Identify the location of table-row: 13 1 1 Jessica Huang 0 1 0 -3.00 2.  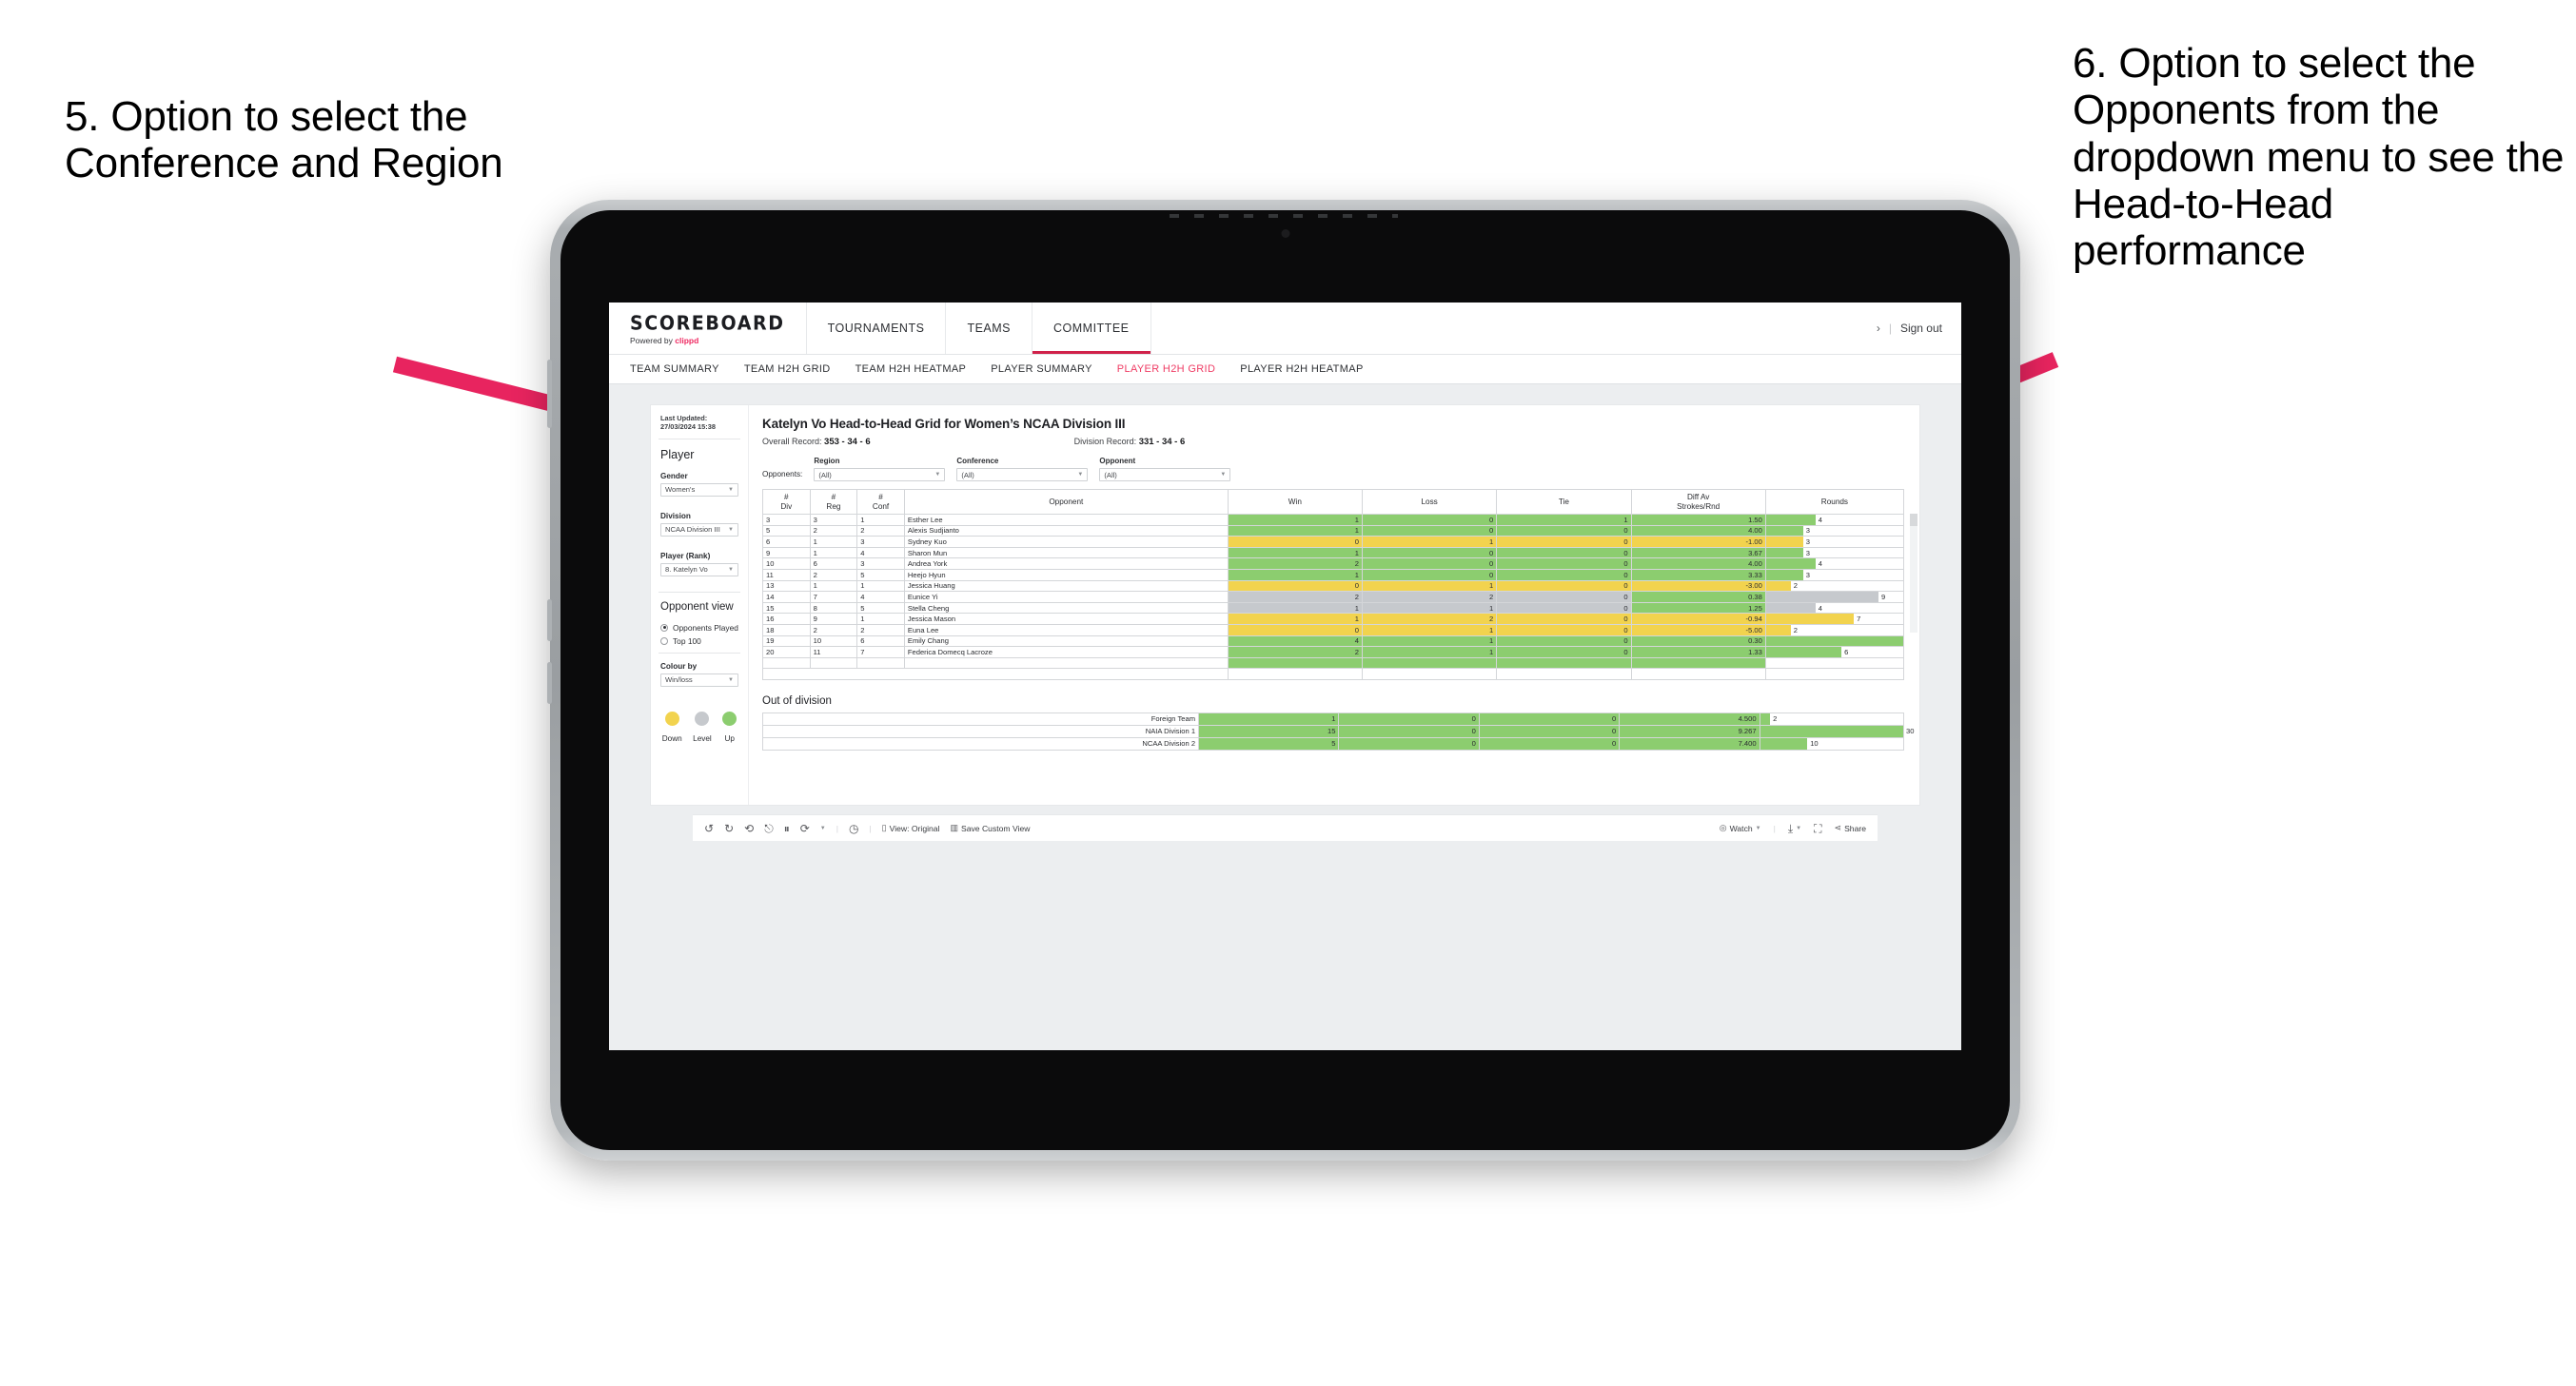
(1333, 586).